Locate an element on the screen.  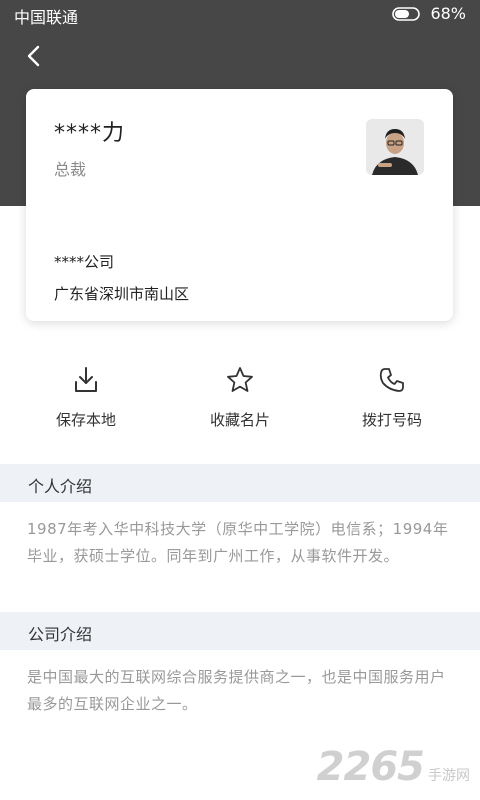
save-local-label: 保存本地 is located at coordinates (85, 420).